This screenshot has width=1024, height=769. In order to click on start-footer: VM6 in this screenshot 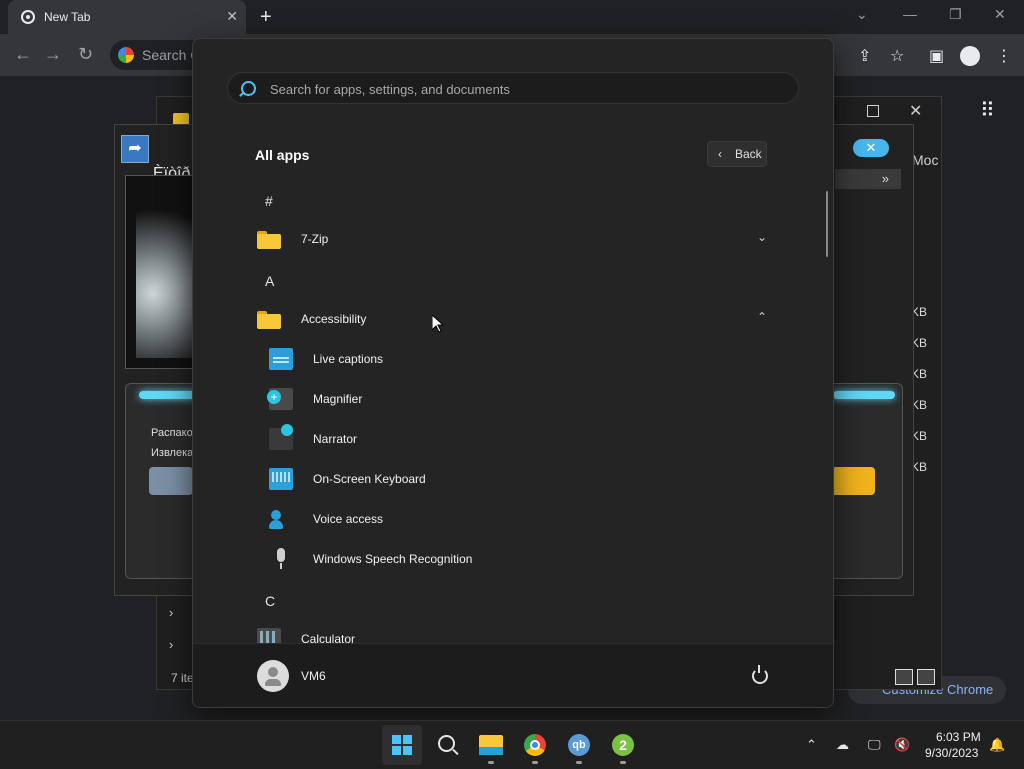, I will do `click(513, 675)`.